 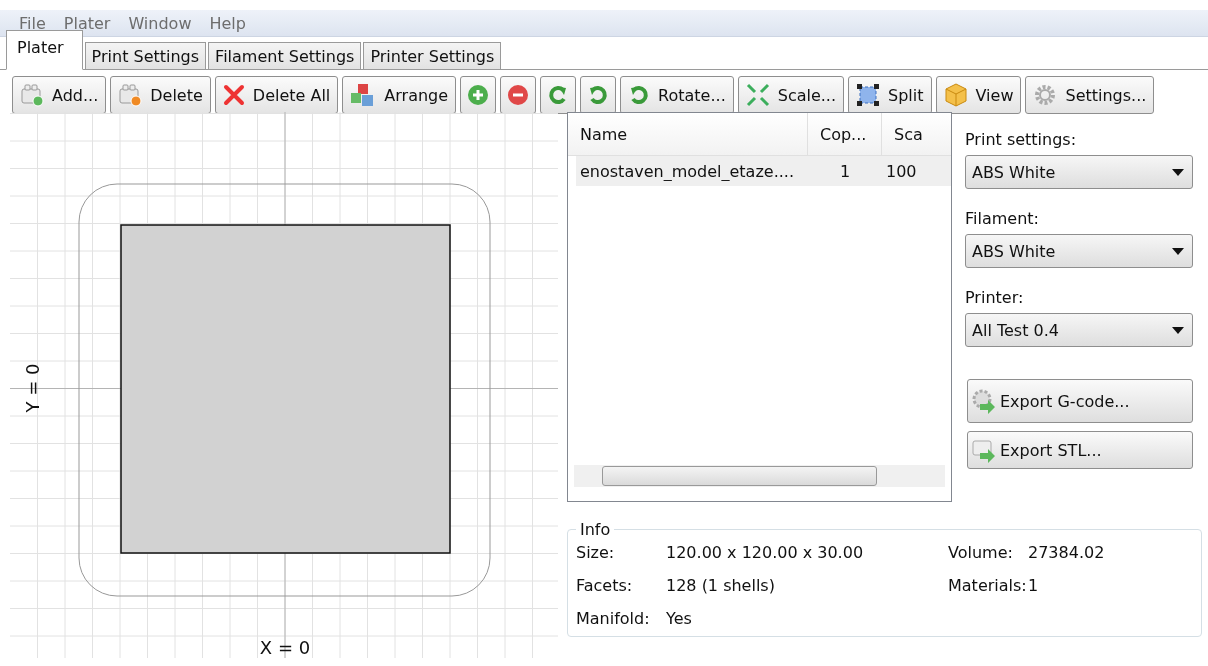 What do you see at coordinates (1002, 218) in the screenshot?
I see `preset-label: Filament:` at bounding box center [1002, 218].